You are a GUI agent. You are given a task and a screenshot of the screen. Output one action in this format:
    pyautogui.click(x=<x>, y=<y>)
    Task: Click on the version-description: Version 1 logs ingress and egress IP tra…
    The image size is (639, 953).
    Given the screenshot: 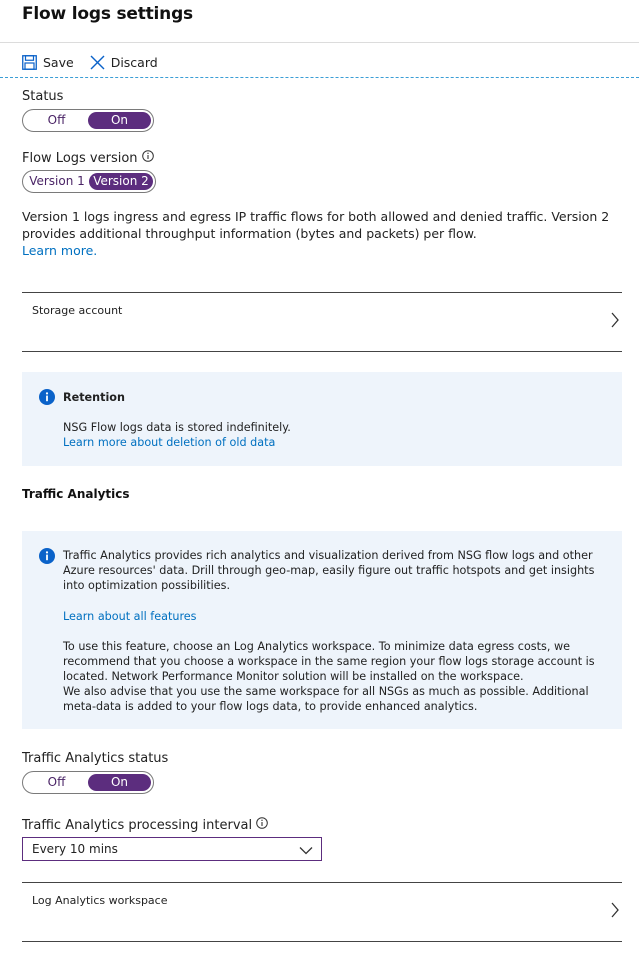 What is the action you would take?
    pyautogui.click(x=317, y=233)
    